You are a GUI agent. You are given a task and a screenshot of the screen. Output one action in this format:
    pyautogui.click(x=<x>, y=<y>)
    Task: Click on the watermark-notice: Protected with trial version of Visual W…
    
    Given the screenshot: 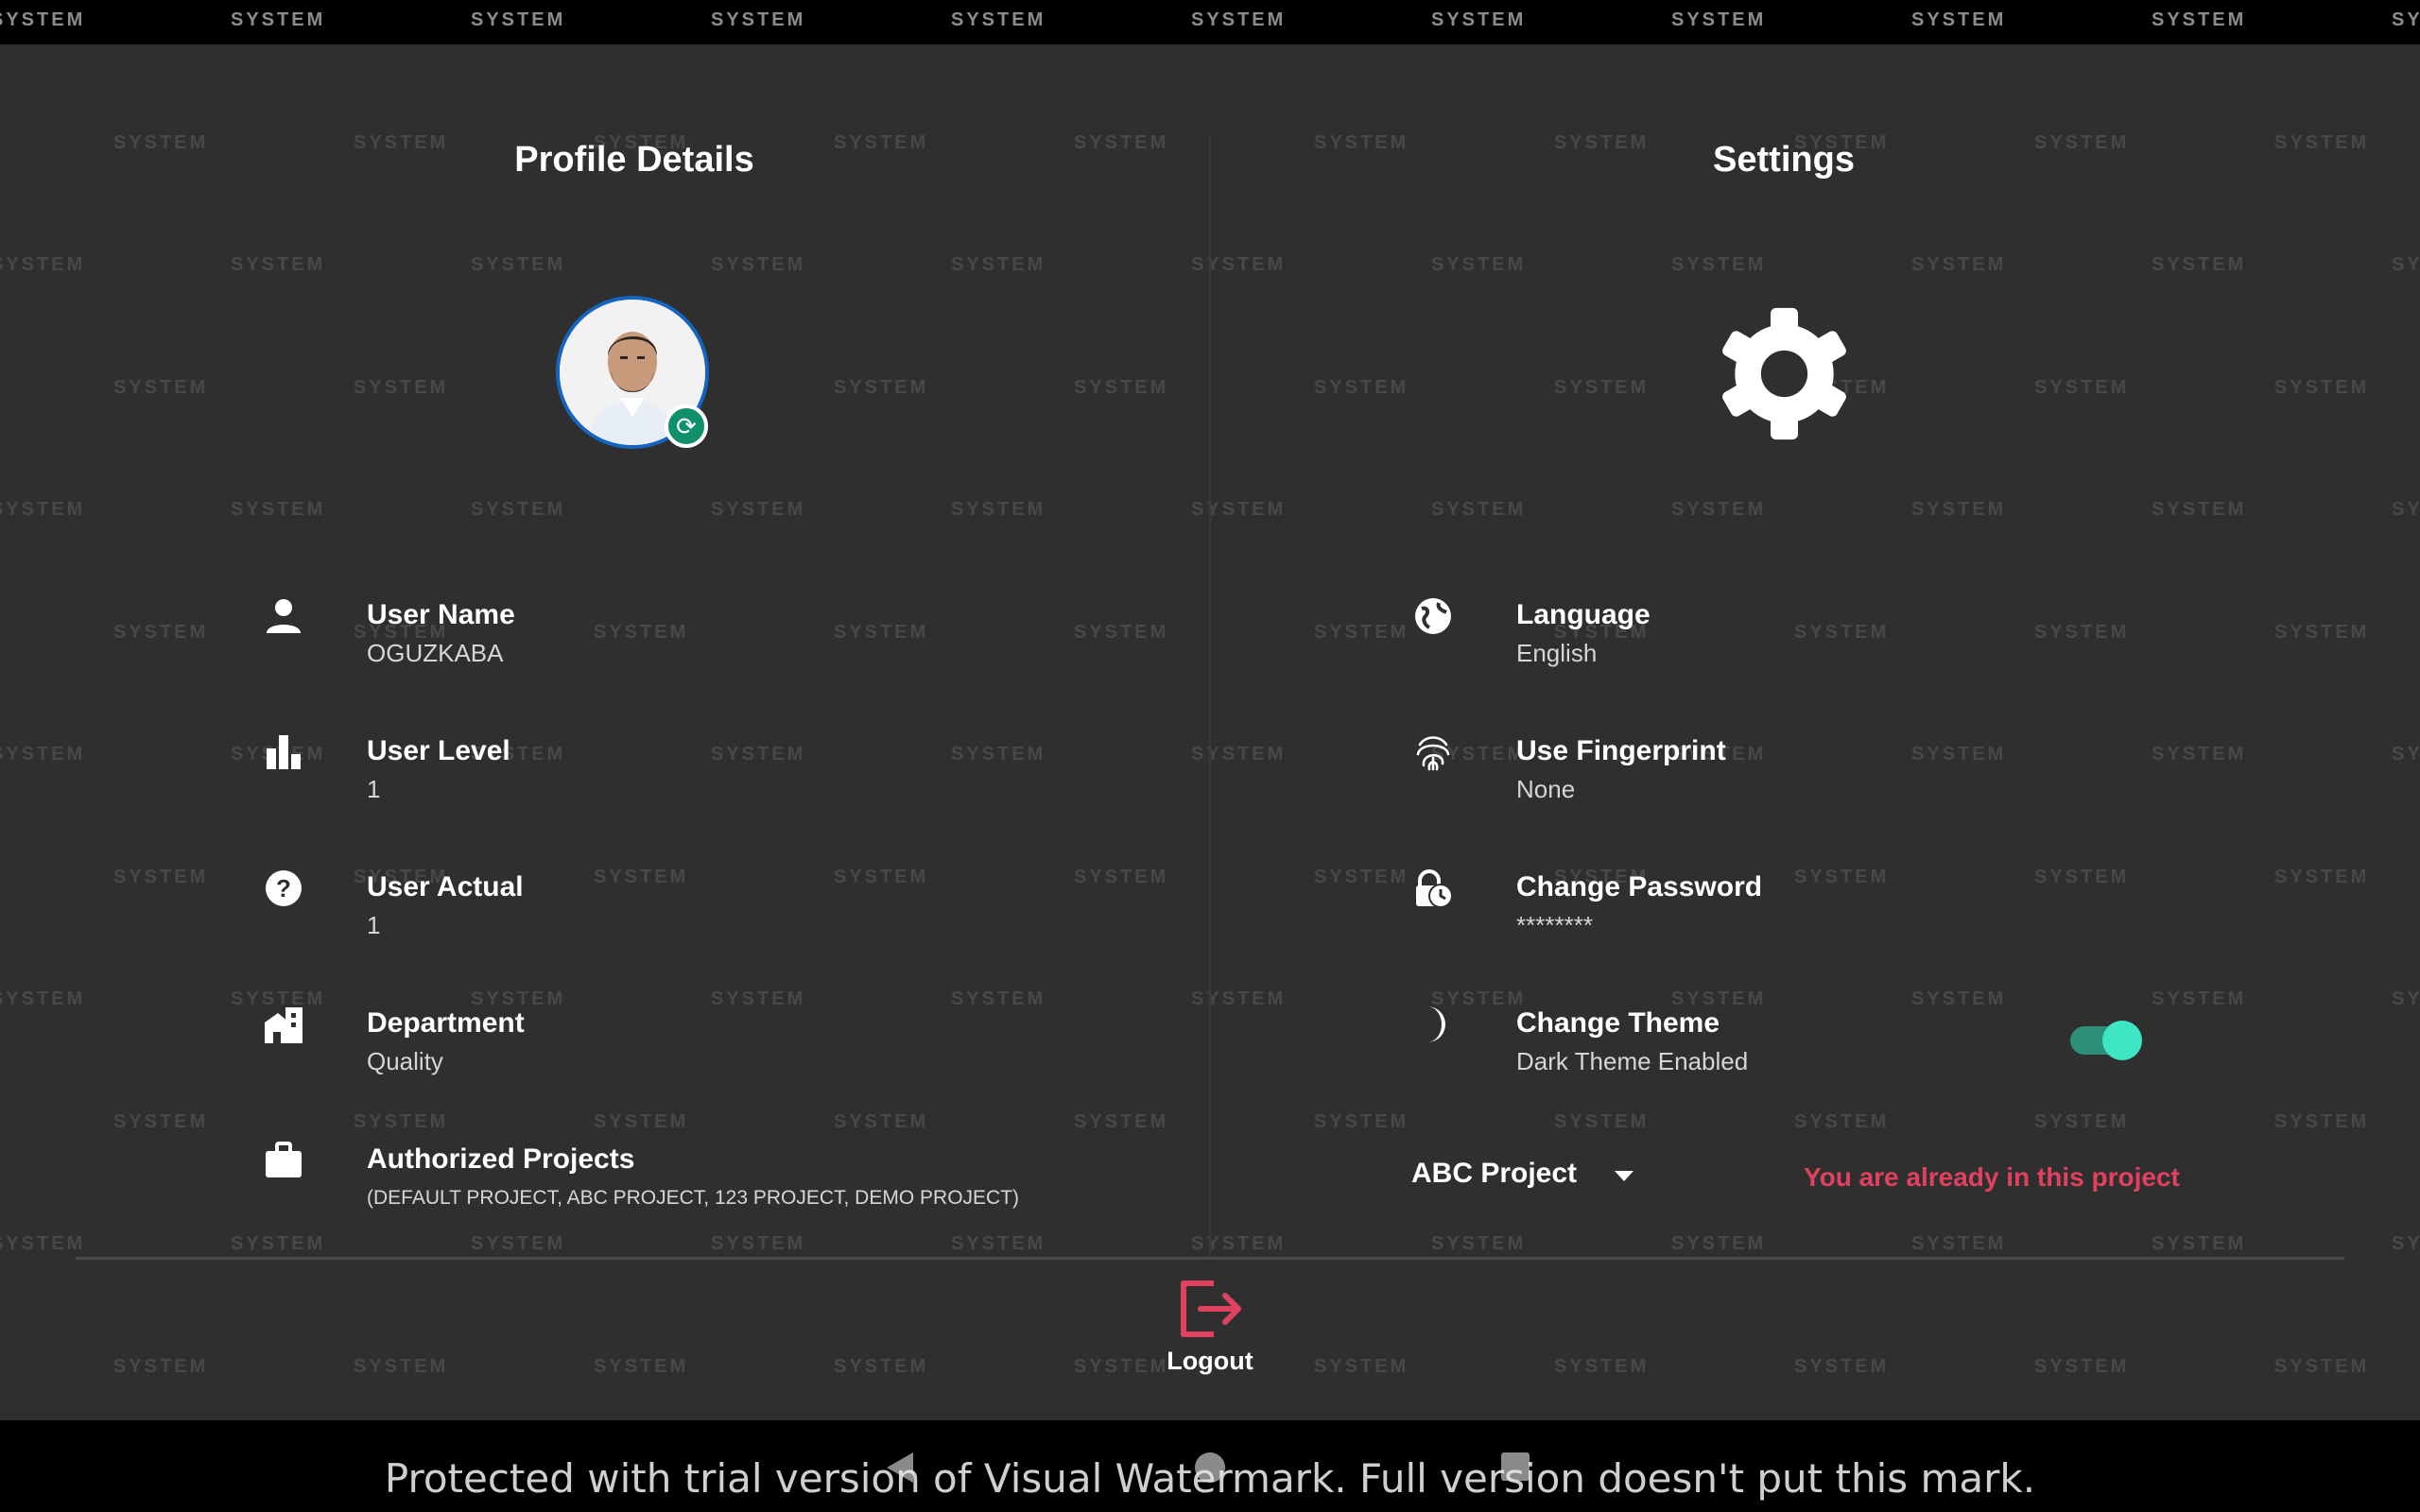 What is the action you would take?
    pyautogui.click(x=1210, y=1478)
    